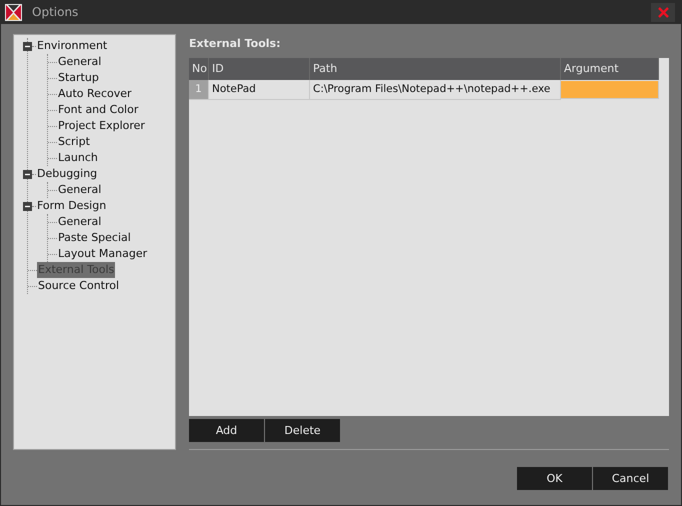 The width and height of the screenshot is (682, 506). I want to click on column-header: Argument, so click(610, 69).